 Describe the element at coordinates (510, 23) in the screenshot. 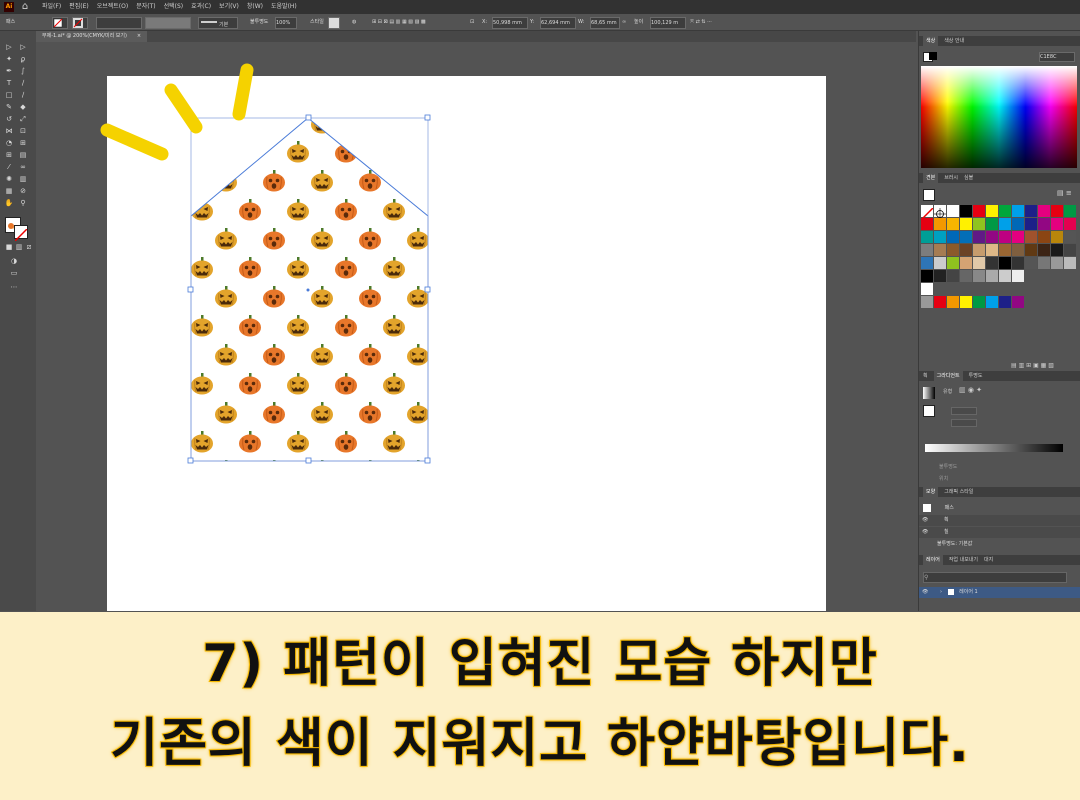

I see `x-field: 50,998 mm` at that location.